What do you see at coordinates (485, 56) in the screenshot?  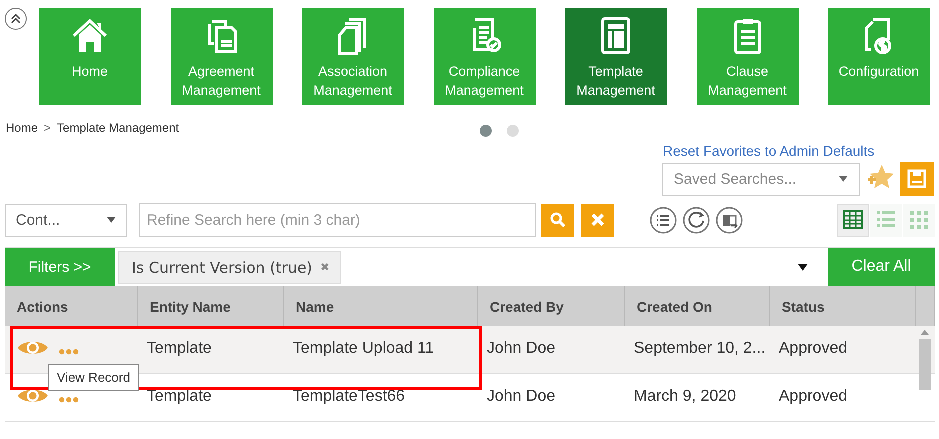 I see `nav-tile: Compliance Management` at bounding box center [485, 56].